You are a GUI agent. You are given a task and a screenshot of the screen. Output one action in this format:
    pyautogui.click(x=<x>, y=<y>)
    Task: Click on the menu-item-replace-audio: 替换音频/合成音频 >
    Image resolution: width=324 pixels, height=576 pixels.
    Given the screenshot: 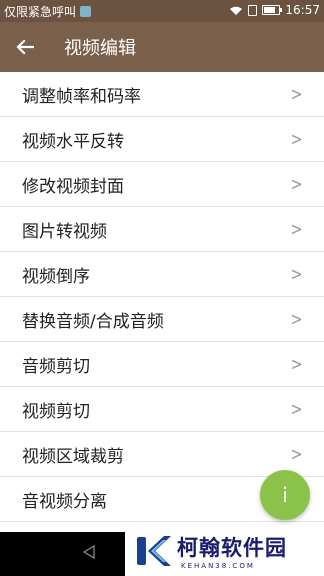 What is the action you would take?
    pyautogui.click(x=162, y=319)
    